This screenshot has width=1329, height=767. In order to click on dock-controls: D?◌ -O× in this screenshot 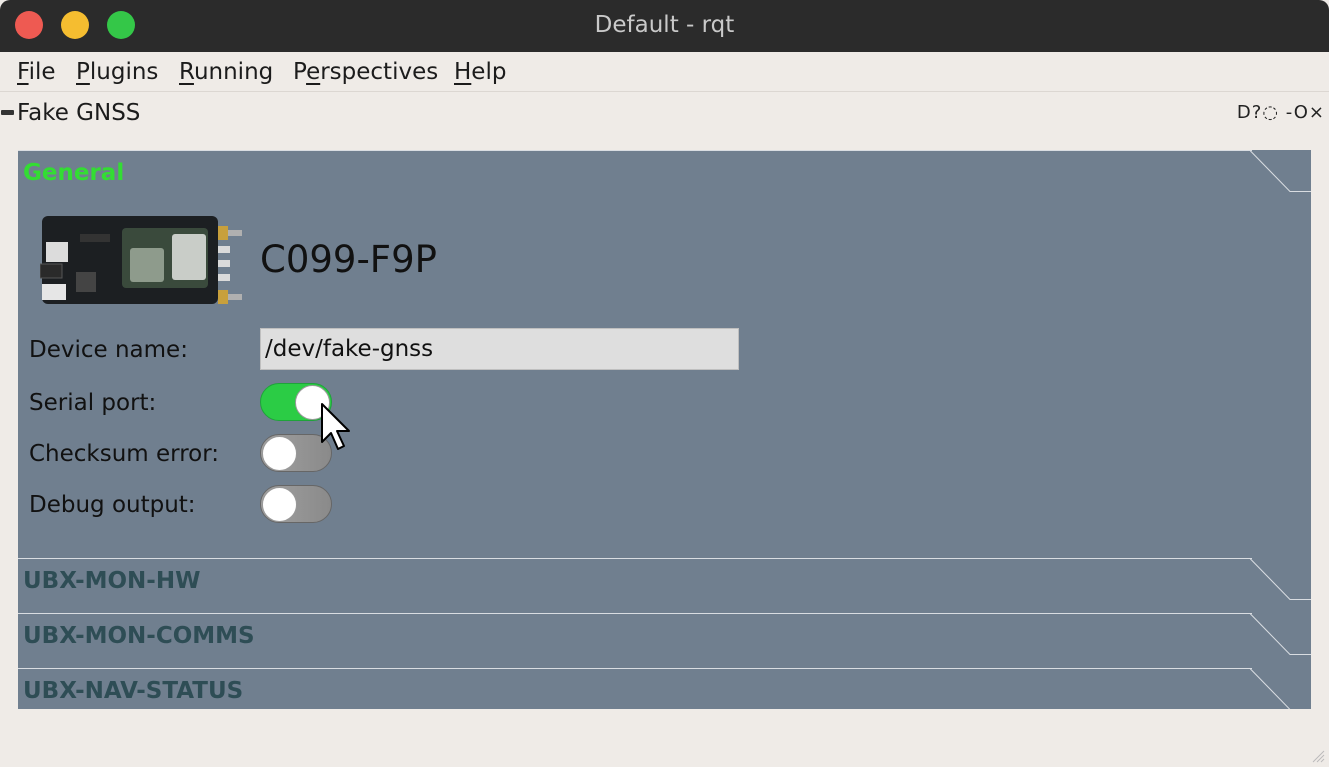, I will do `click(1281, 112)`.